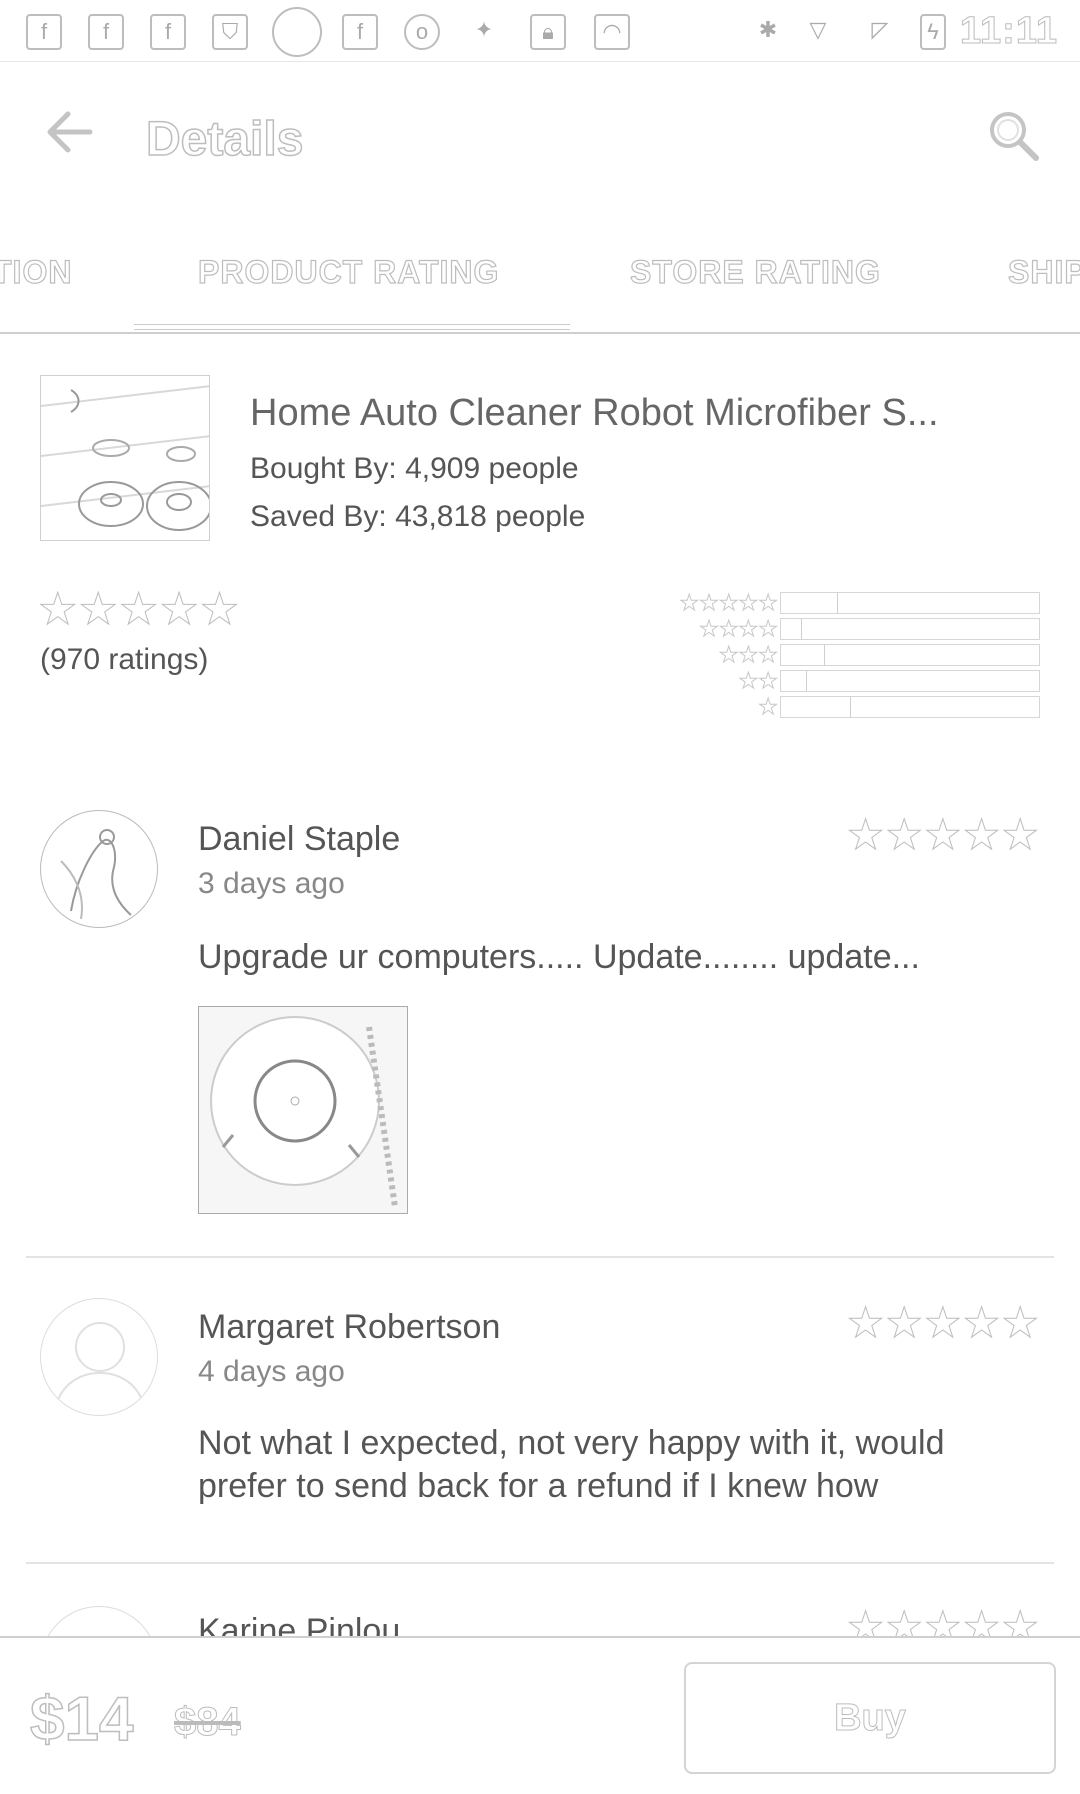  Describe the element at coordinates (758, 681) in the screenshot. I see `histogram-stars: ★★` at that location.